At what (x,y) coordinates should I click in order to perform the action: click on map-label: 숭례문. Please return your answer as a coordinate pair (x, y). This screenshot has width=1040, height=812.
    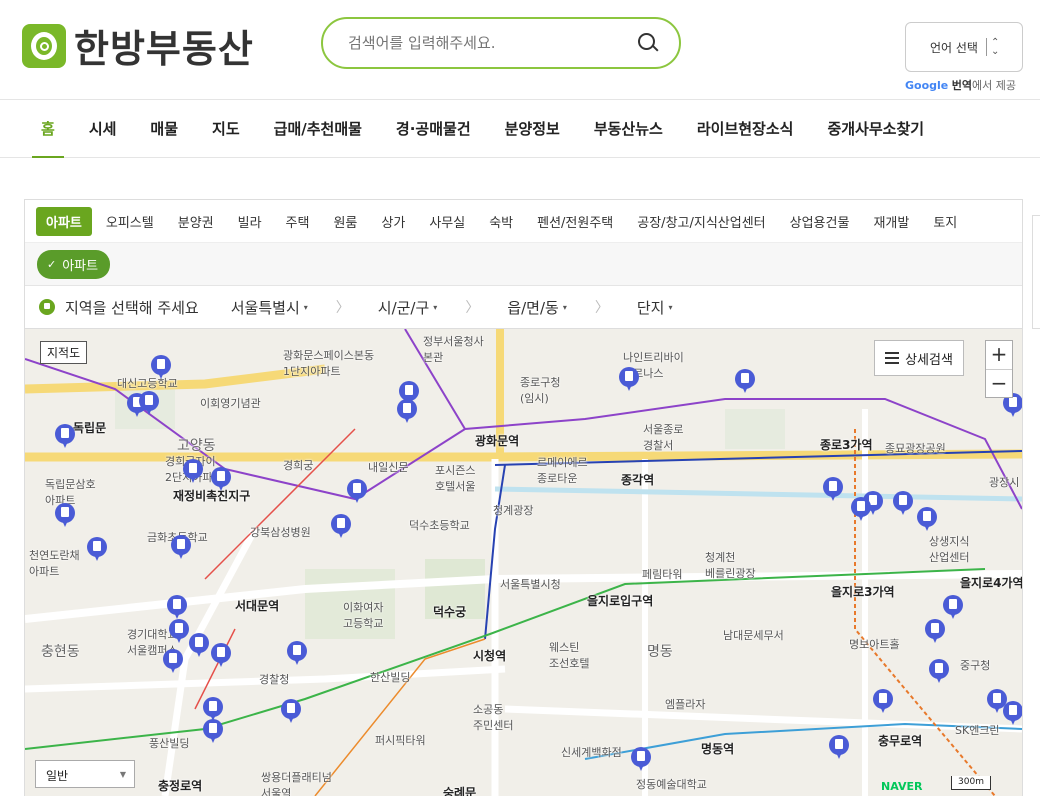
    Looking at the image, I should click on (460, 791).